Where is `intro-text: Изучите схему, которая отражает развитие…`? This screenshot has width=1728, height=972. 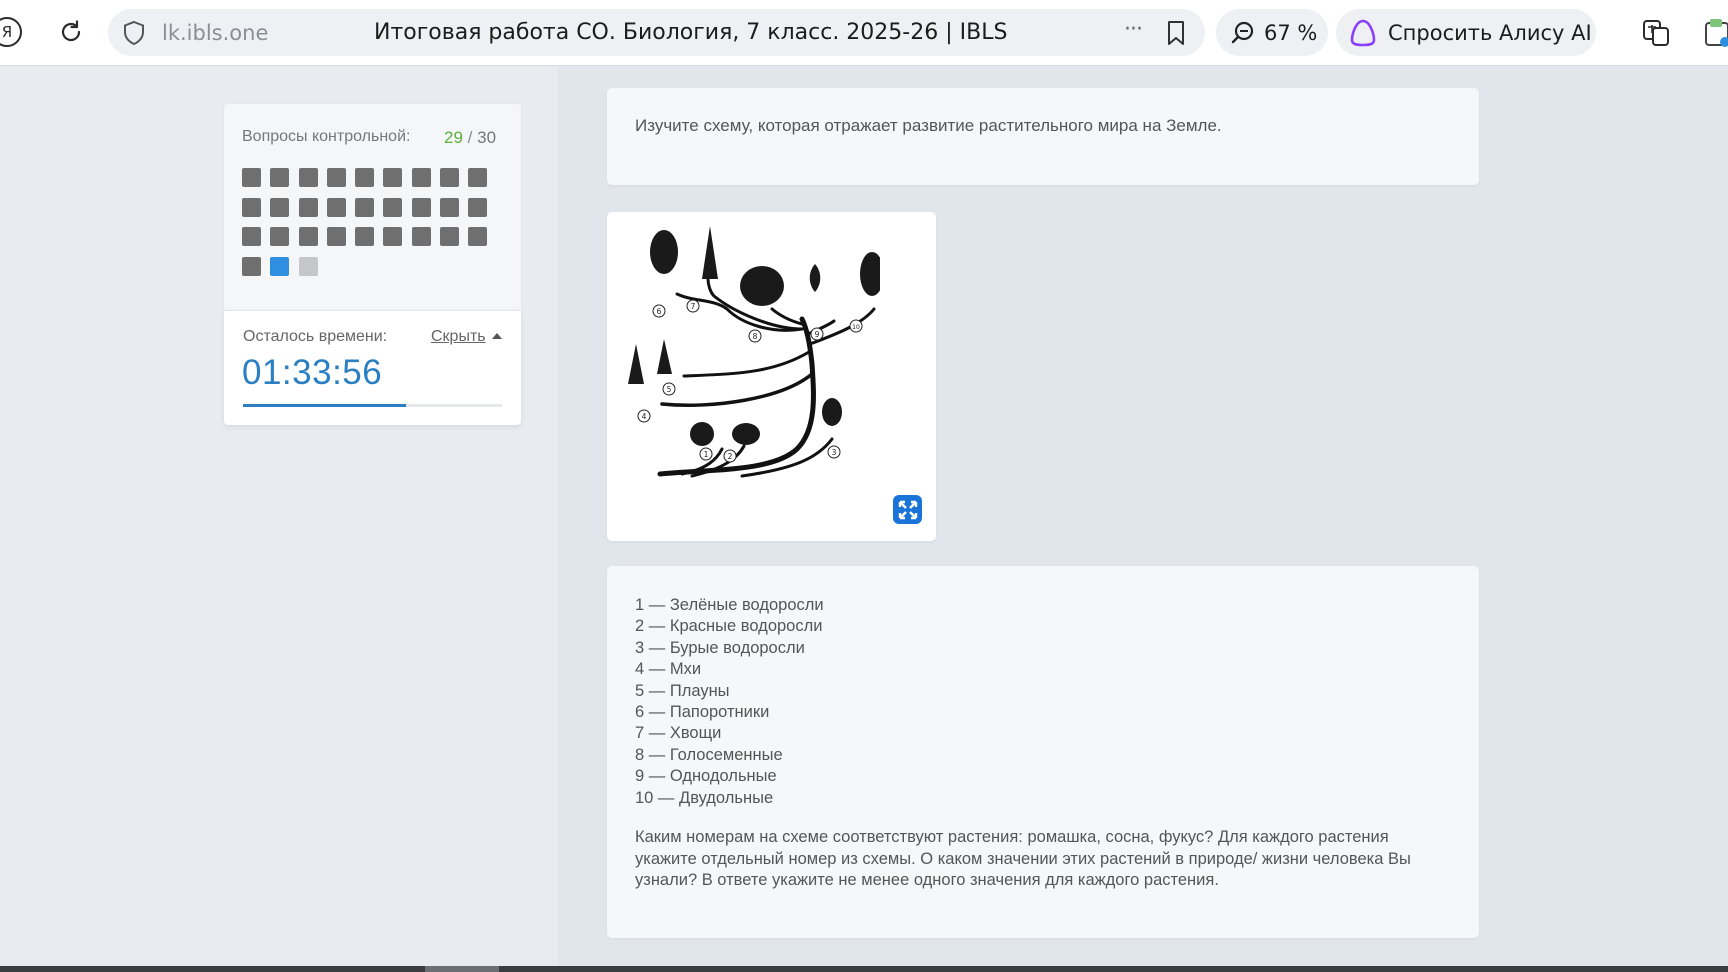 intro-text: Изучите схему, которая отражает развитие… is located at coordinates (928, 125).